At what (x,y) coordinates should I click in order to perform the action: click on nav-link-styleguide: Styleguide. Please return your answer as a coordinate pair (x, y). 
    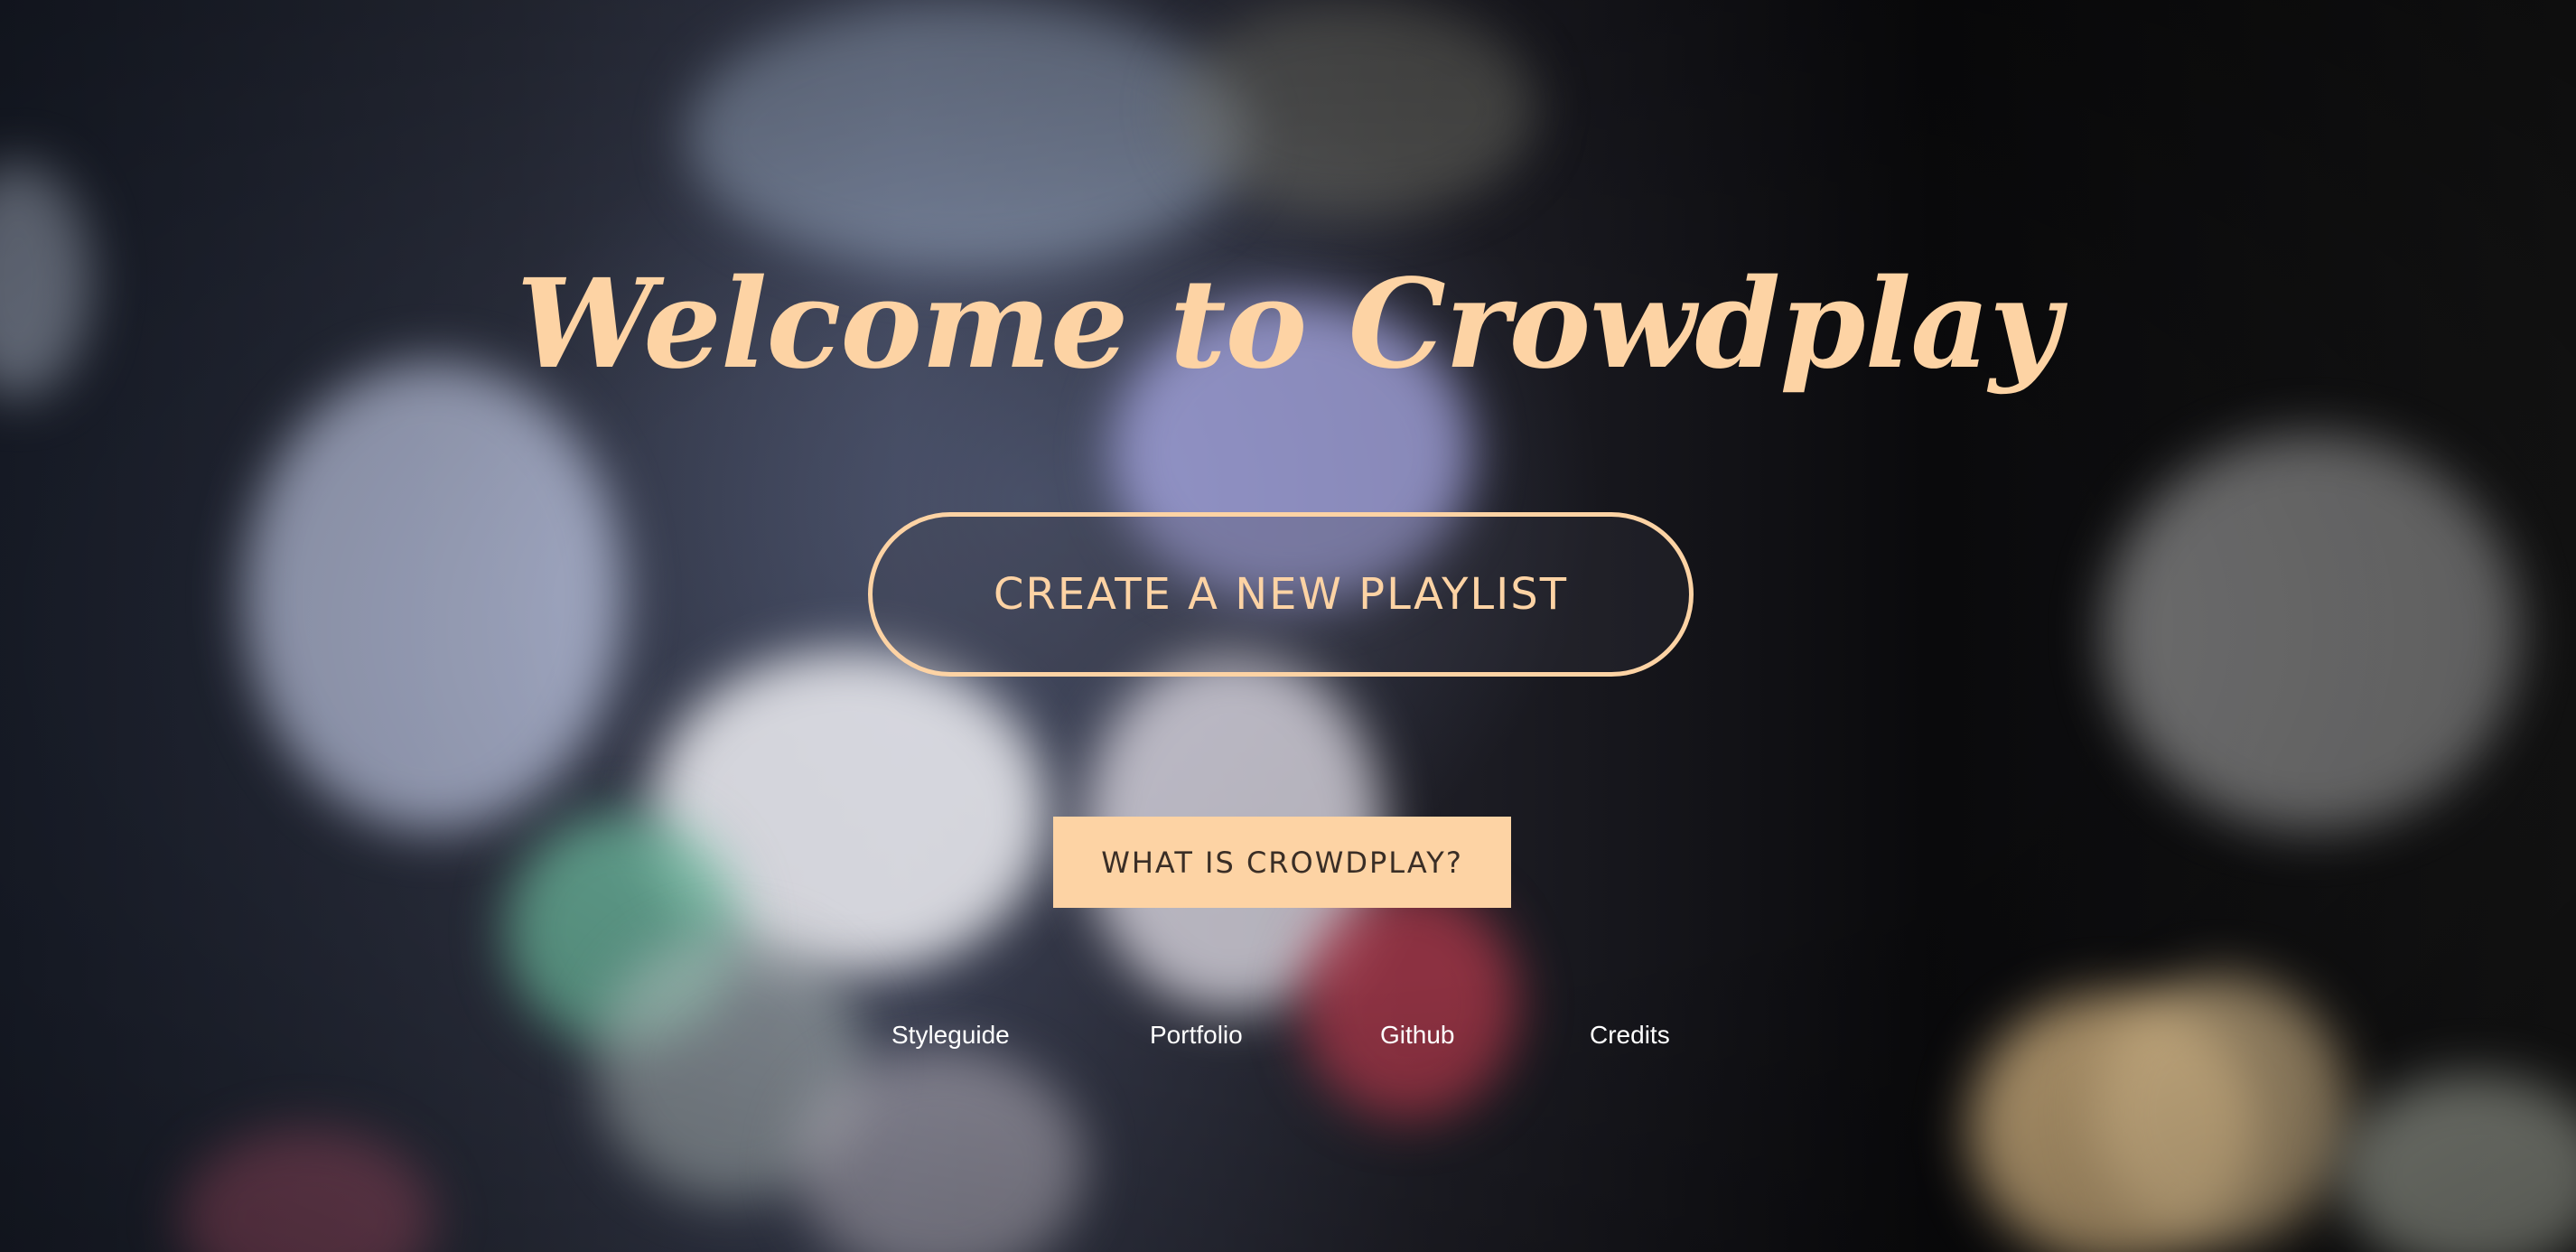
    Looking at the image, I should click on (950, 1035).